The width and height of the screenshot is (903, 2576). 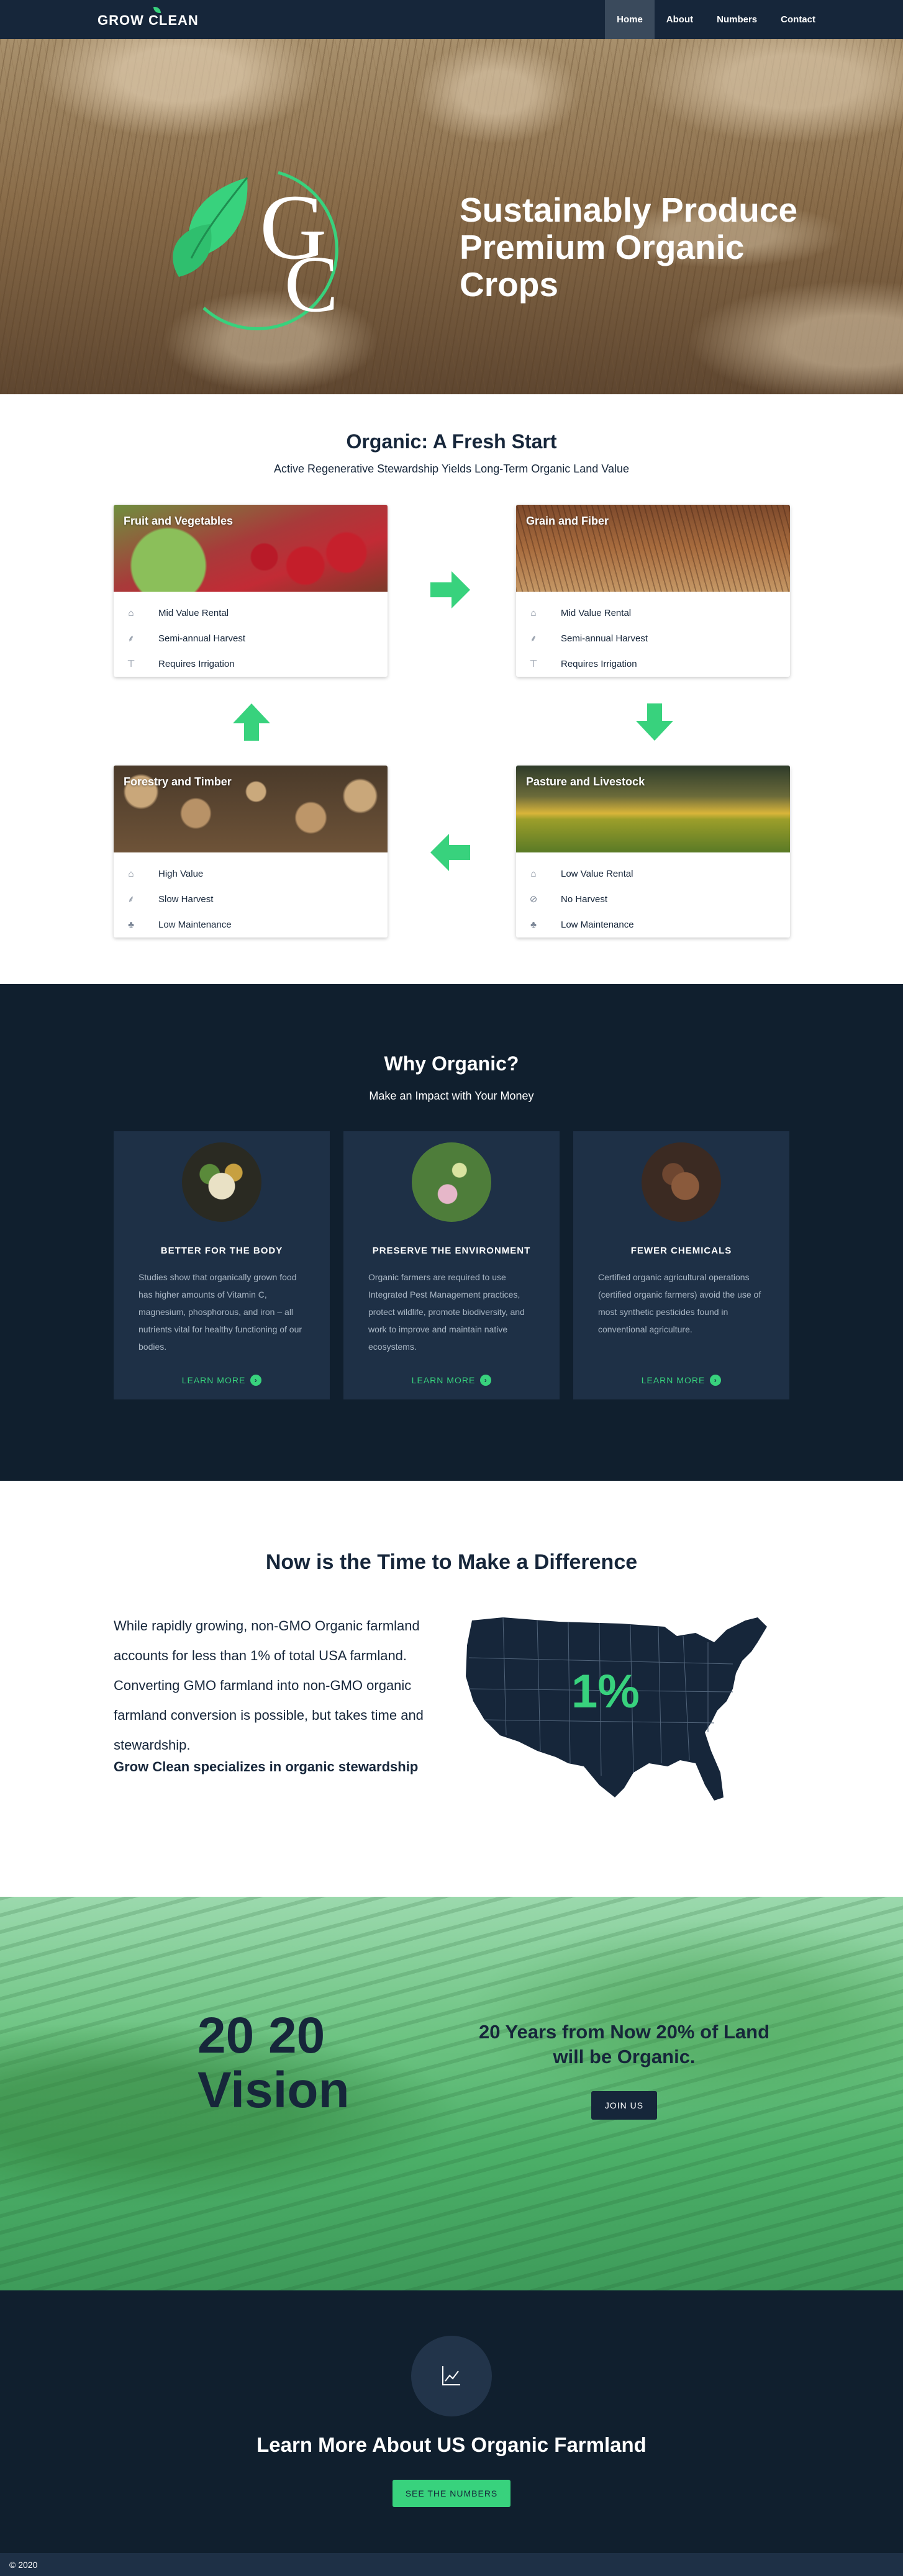 I want to click on card-image: Fruit and Vegetables, so click(x=251, y=548).